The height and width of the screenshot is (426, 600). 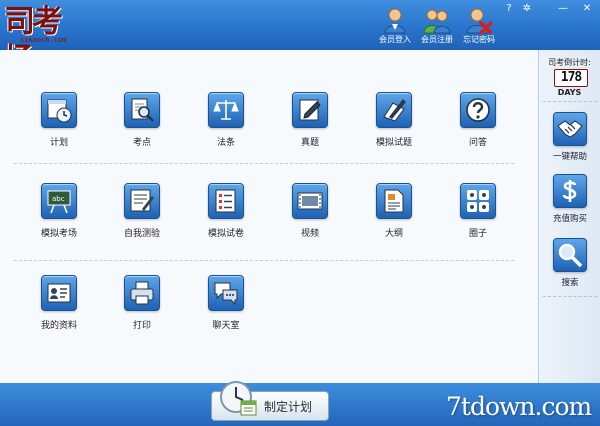 What do you see at coordinates (395, 28) in the screenshot?
I see `member-login-button: 会员登入` at bounding box center [395, 28].